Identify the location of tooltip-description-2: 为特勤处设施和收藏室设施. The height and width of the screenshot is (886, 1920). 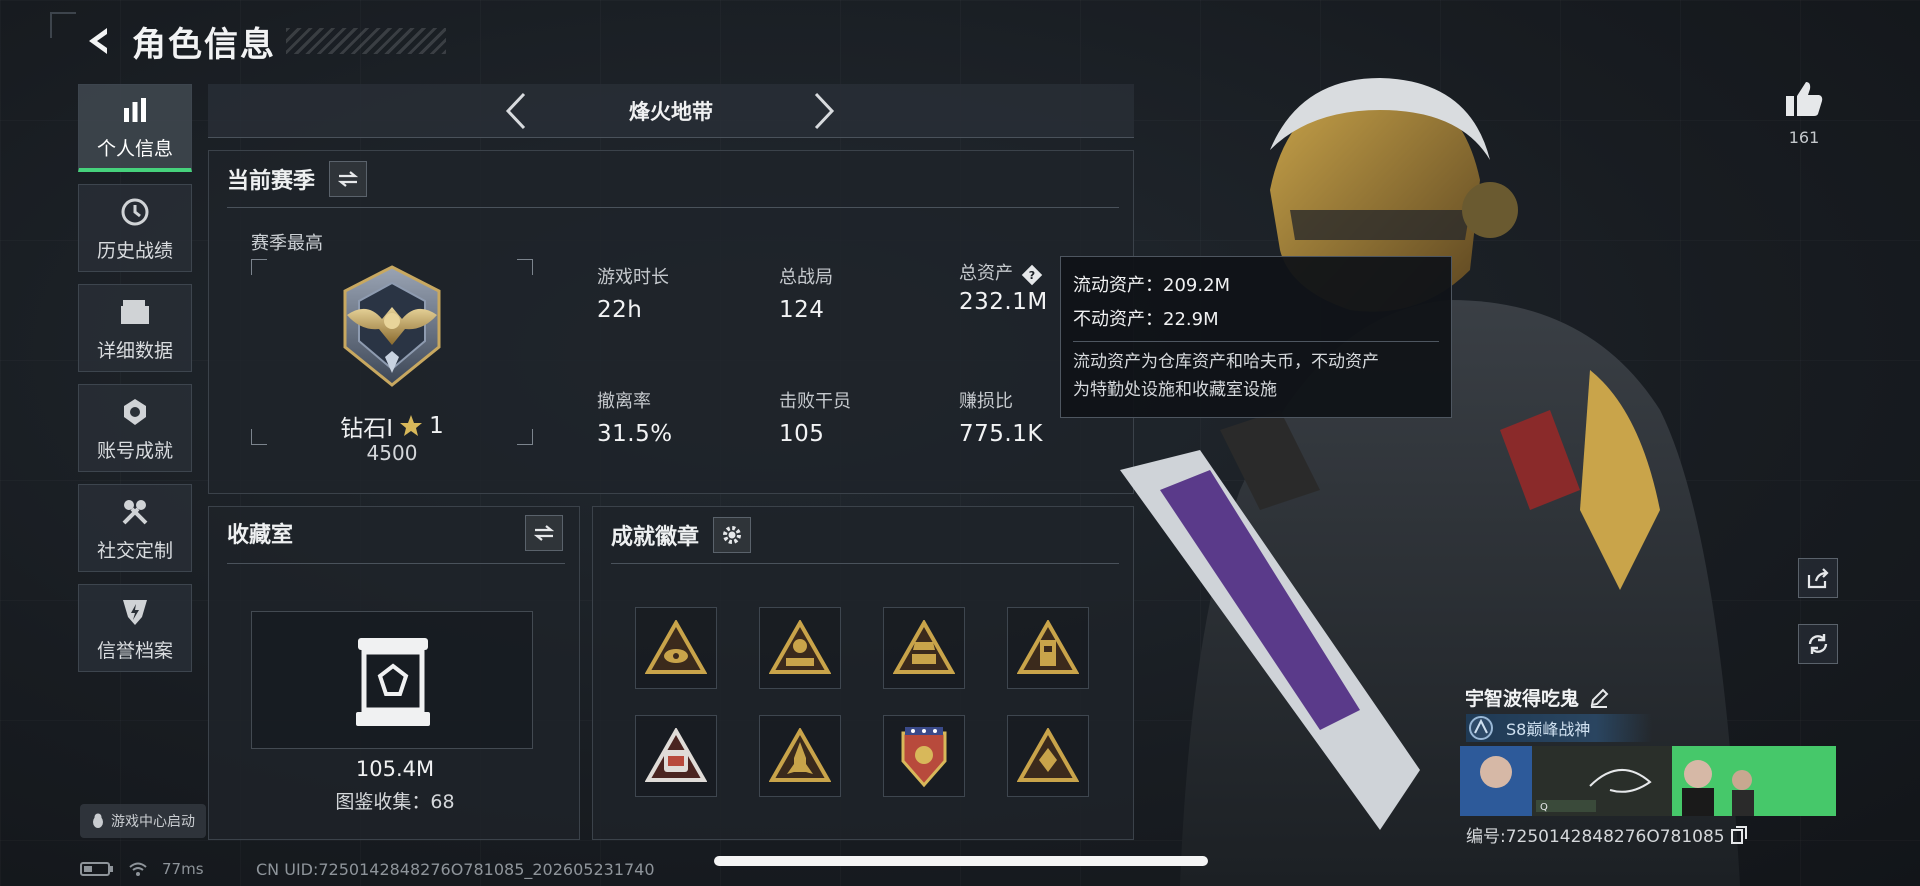
(1175, 390).